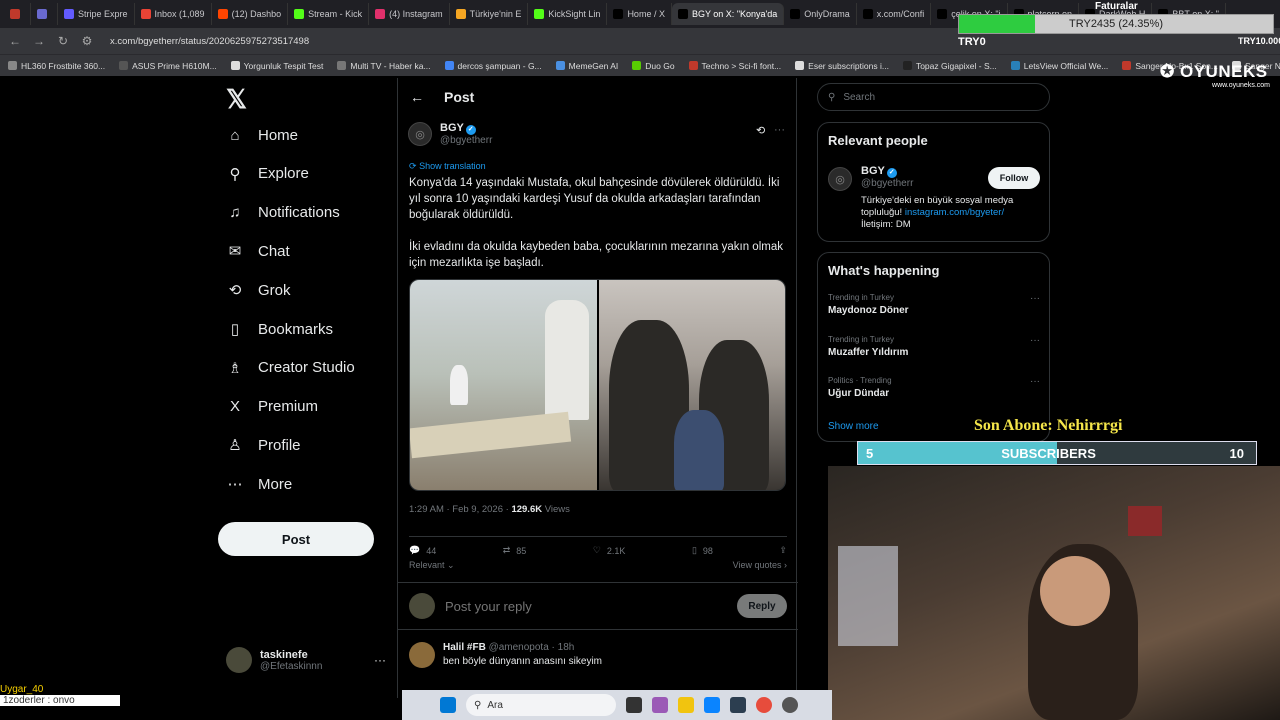 This screenshot has height=720, width=1280. I want to click on trend-item: Trending in Turkey Muzaffer Yıldırım ···, so click(934, 346).